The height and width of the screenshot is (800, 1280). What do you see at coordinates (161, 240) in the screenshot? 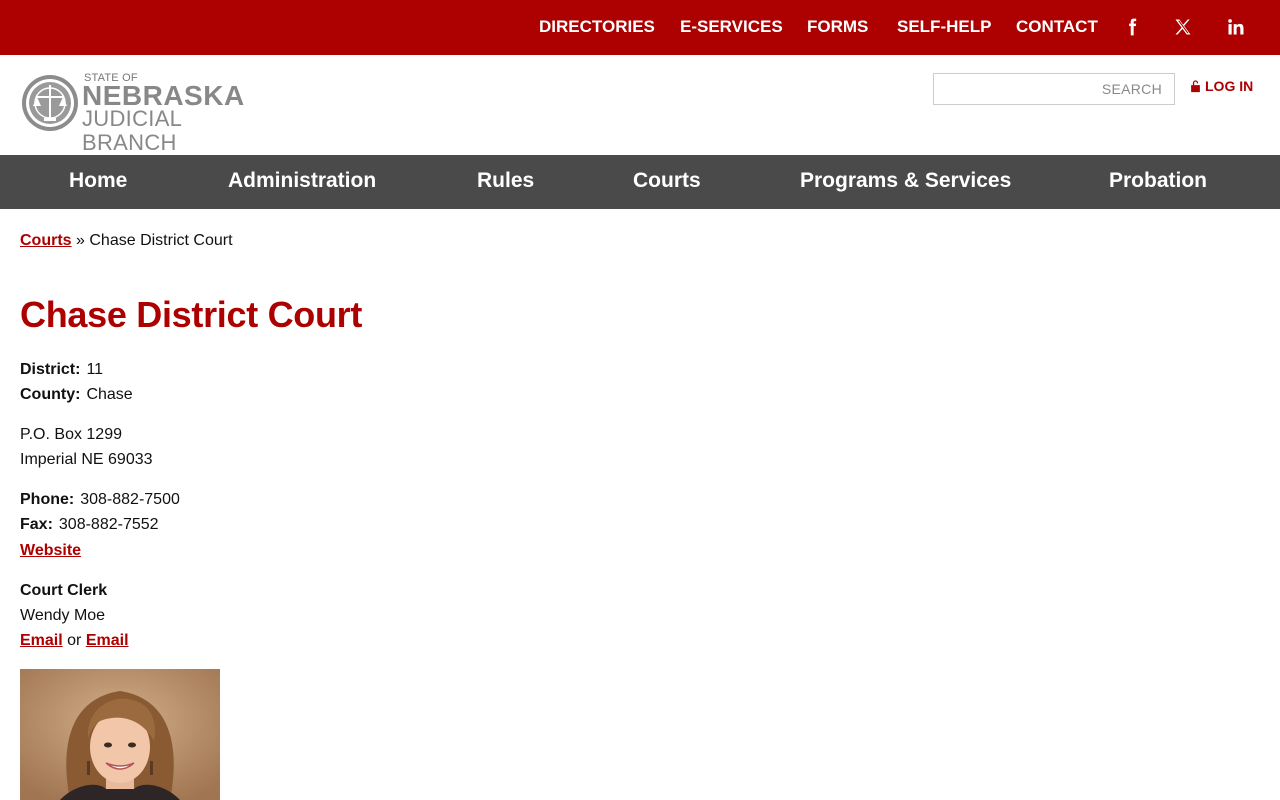
I see `breadcrumb-current: Chase District Court` at bounding box center [161, 240].